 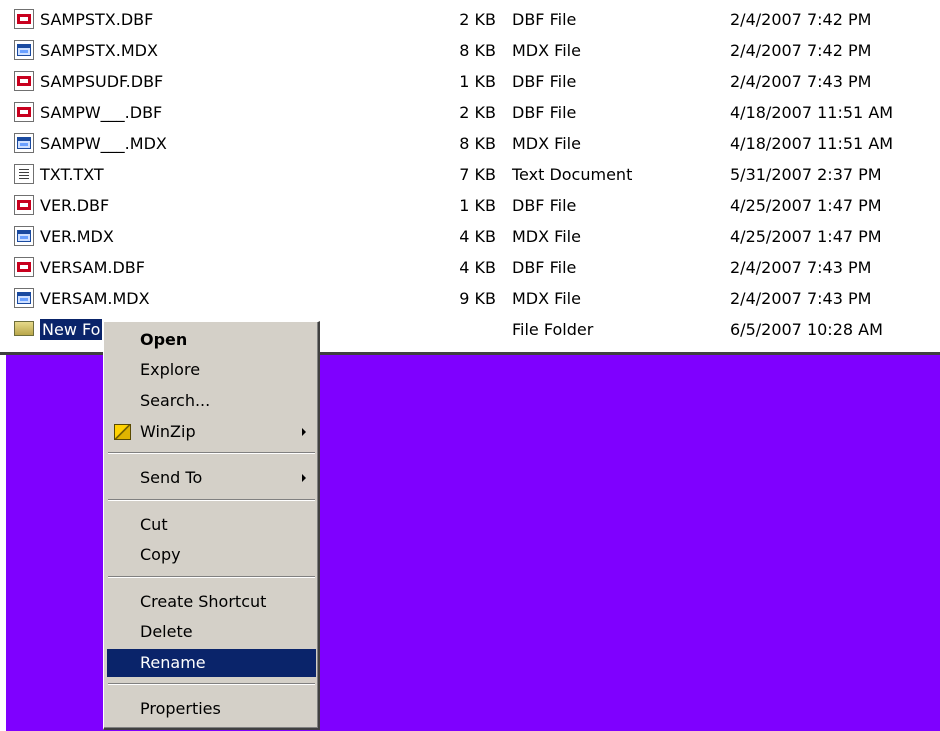 I want to click on file-name: SAMPSTX.DBF, so click(x=96, y=19).